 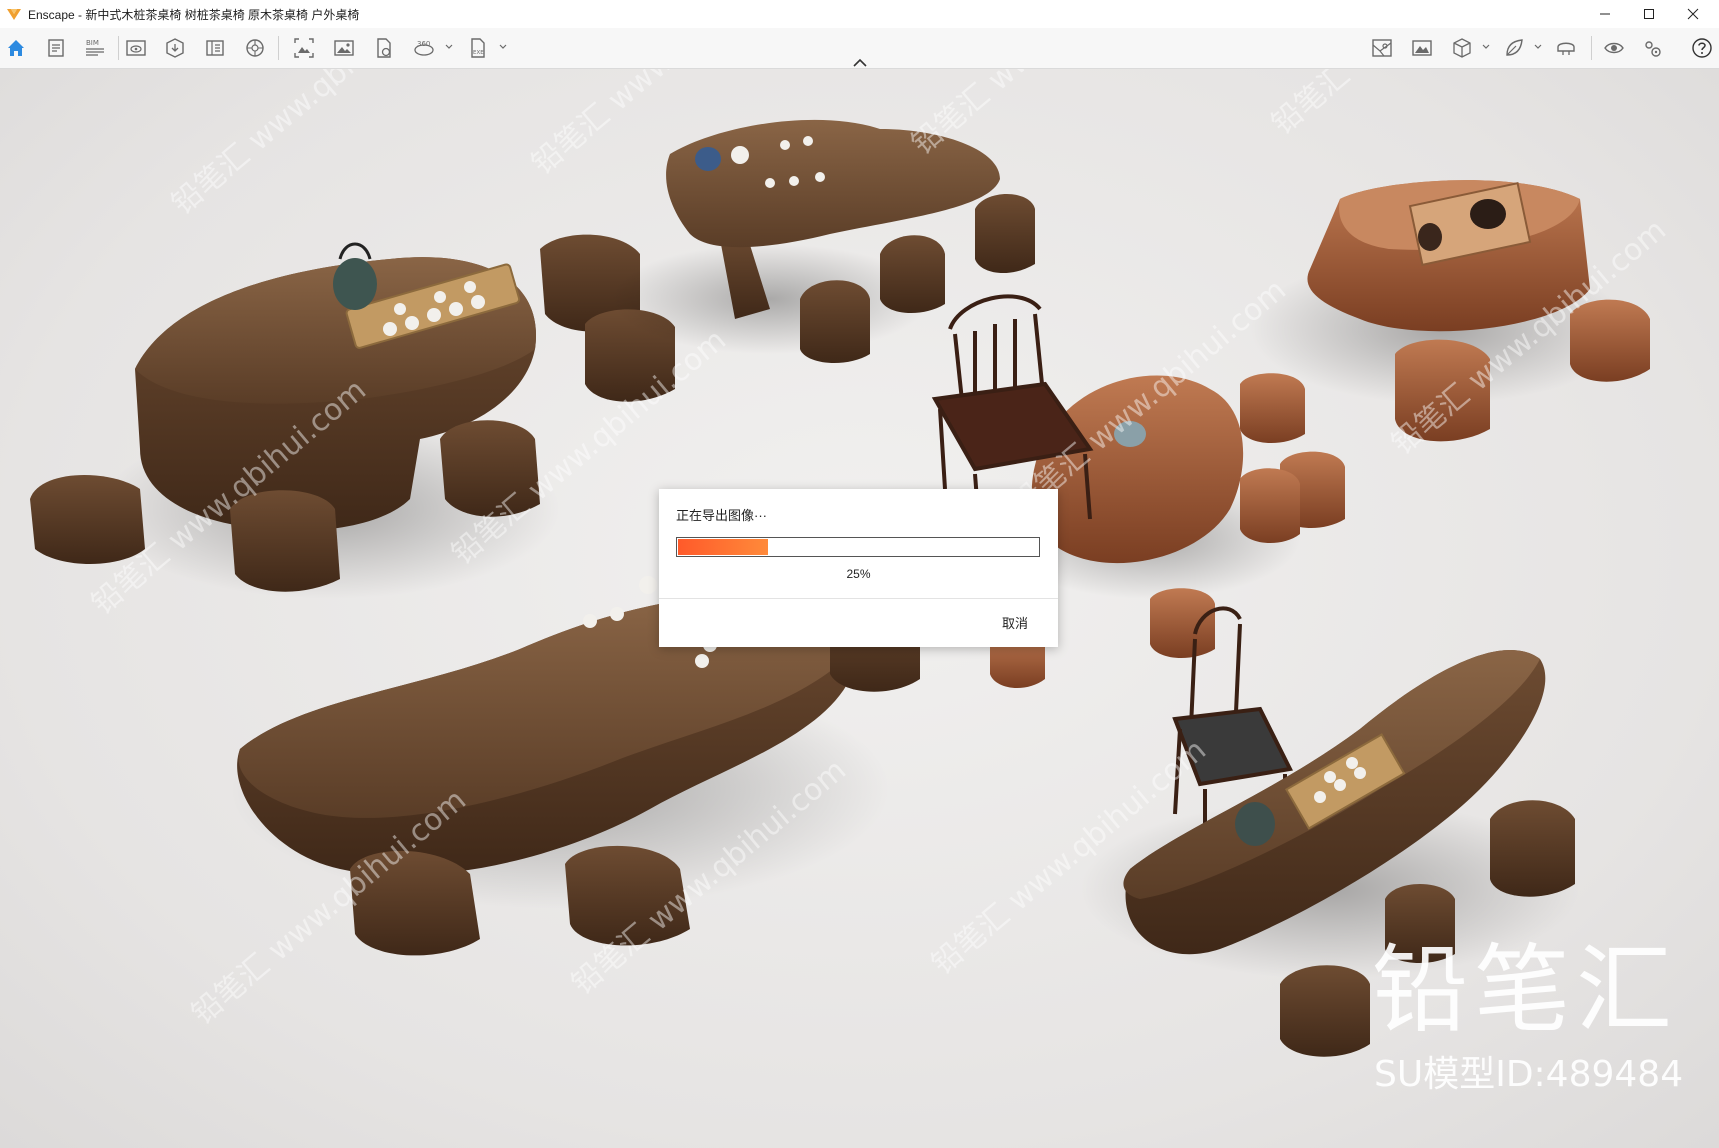 I want to click on render-image-button, so click(x=304, y=48).